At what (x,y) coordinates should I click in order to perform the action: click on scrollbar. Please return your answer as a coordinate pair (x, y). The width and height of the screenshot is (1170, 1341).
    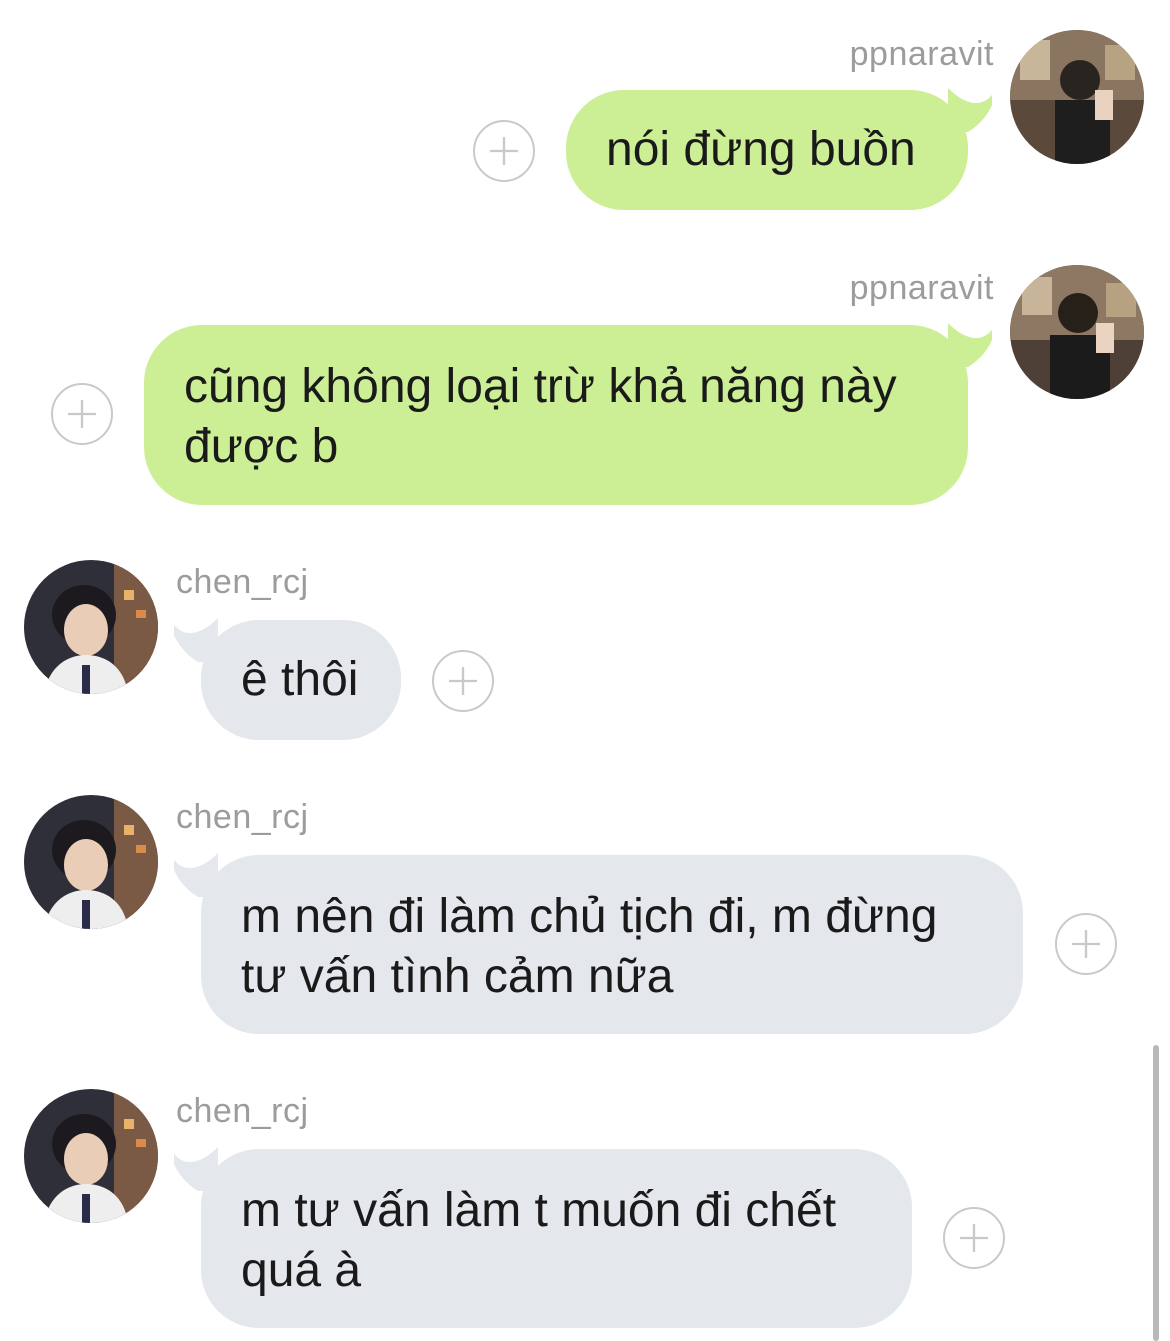
    Looking at the image, I should click on (1156, 1193).